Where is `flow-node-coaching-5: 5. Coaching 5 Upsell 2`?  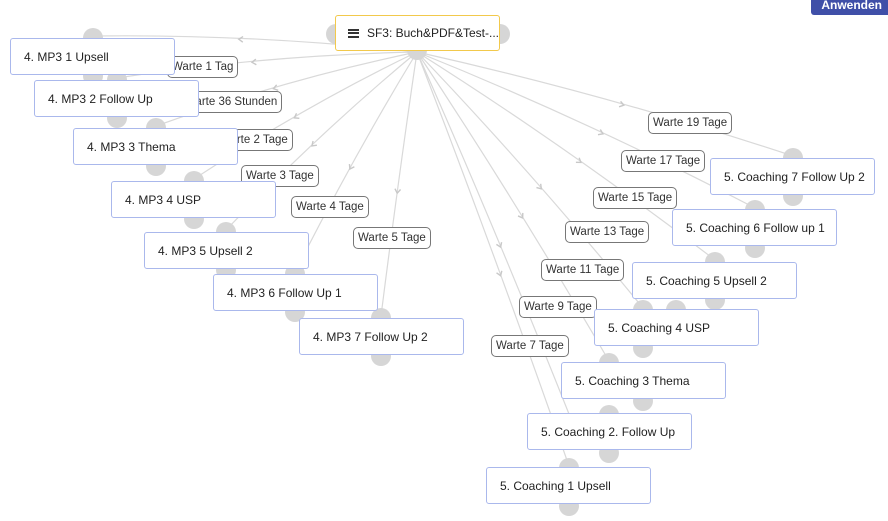 flow-node-coaching-5: 5. Coaching 5 Upsell 2 is located at coordinates (714, 280).